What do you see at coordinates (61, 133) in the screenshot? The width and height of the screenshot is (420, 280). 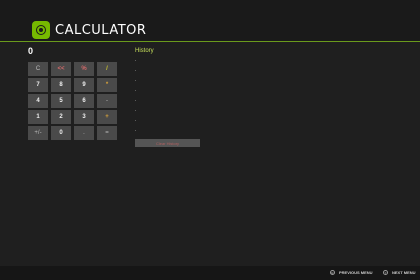 I see `key-button: 0` at bounding box center [61, 133].